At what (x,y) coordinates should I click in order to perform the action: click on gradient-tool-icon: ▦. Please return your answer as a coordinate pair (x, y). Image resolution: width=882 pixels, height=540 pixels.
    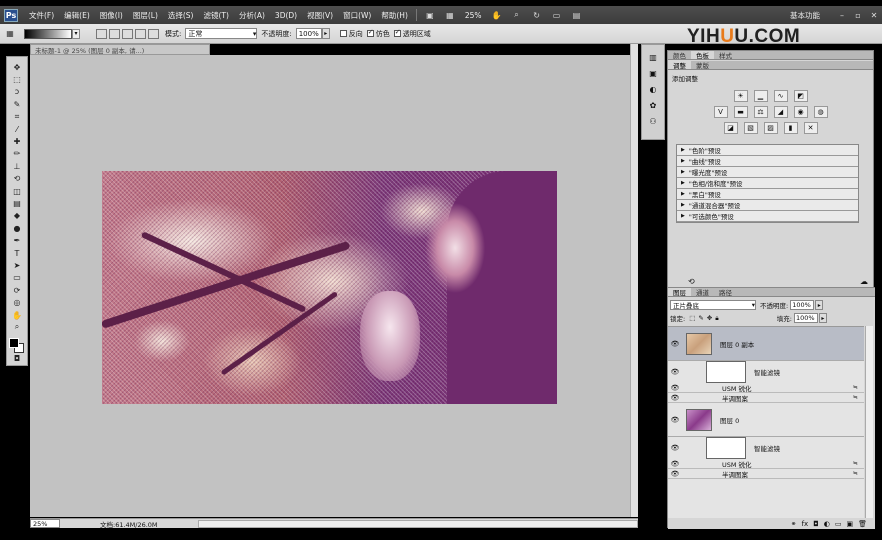
    Looking at the image, I should click on (10, 34).